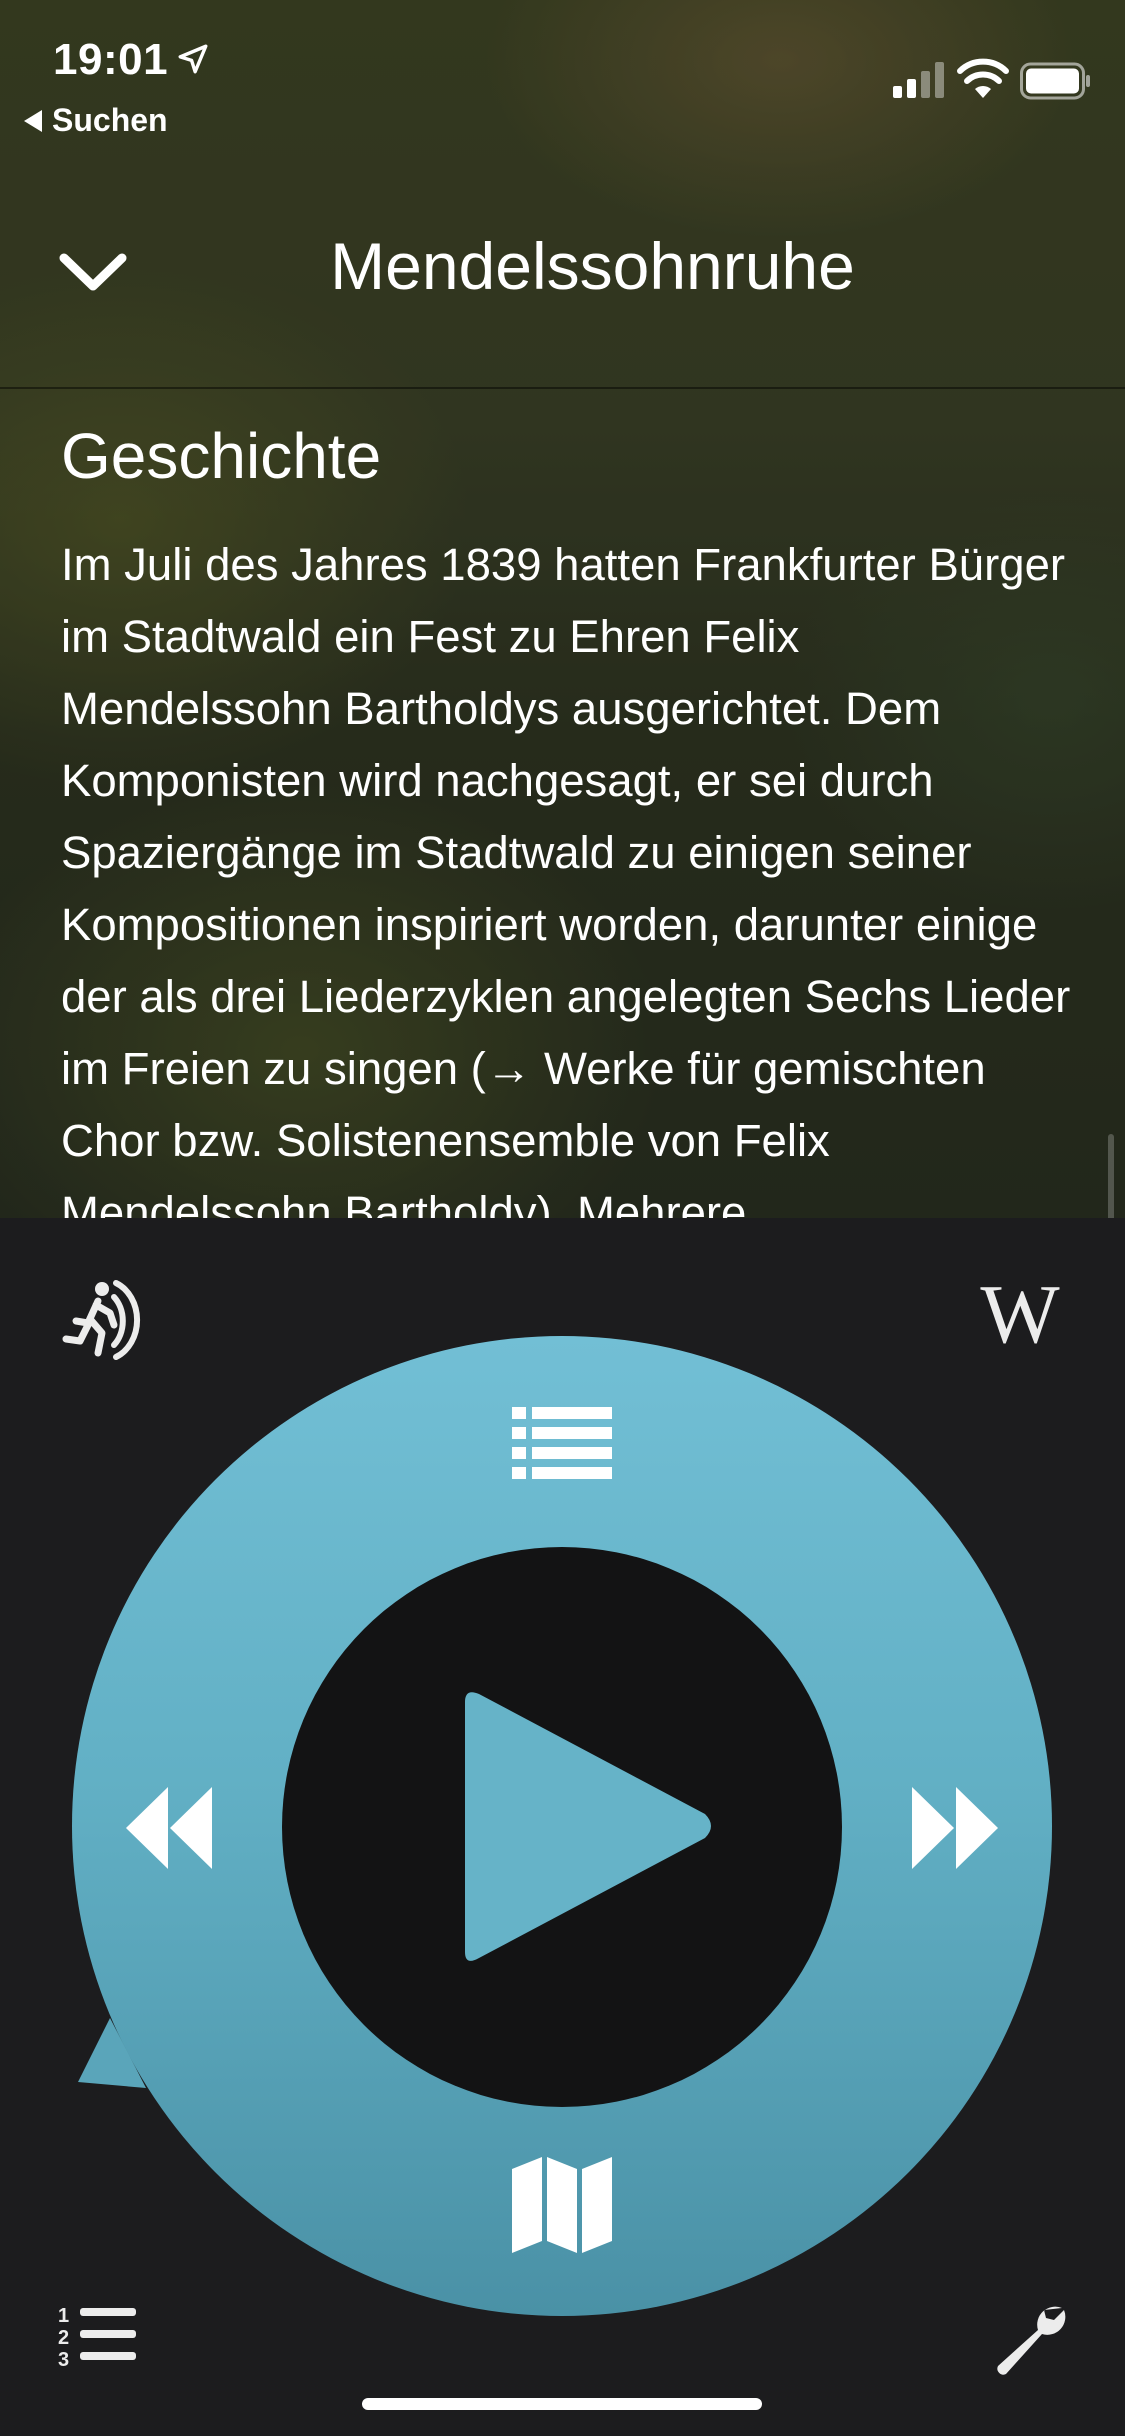  What do you see at coordinates (592, 266) in the screenshot?
I see `page-title: Mendelssohnruhe` at bounding box center [592, 266].